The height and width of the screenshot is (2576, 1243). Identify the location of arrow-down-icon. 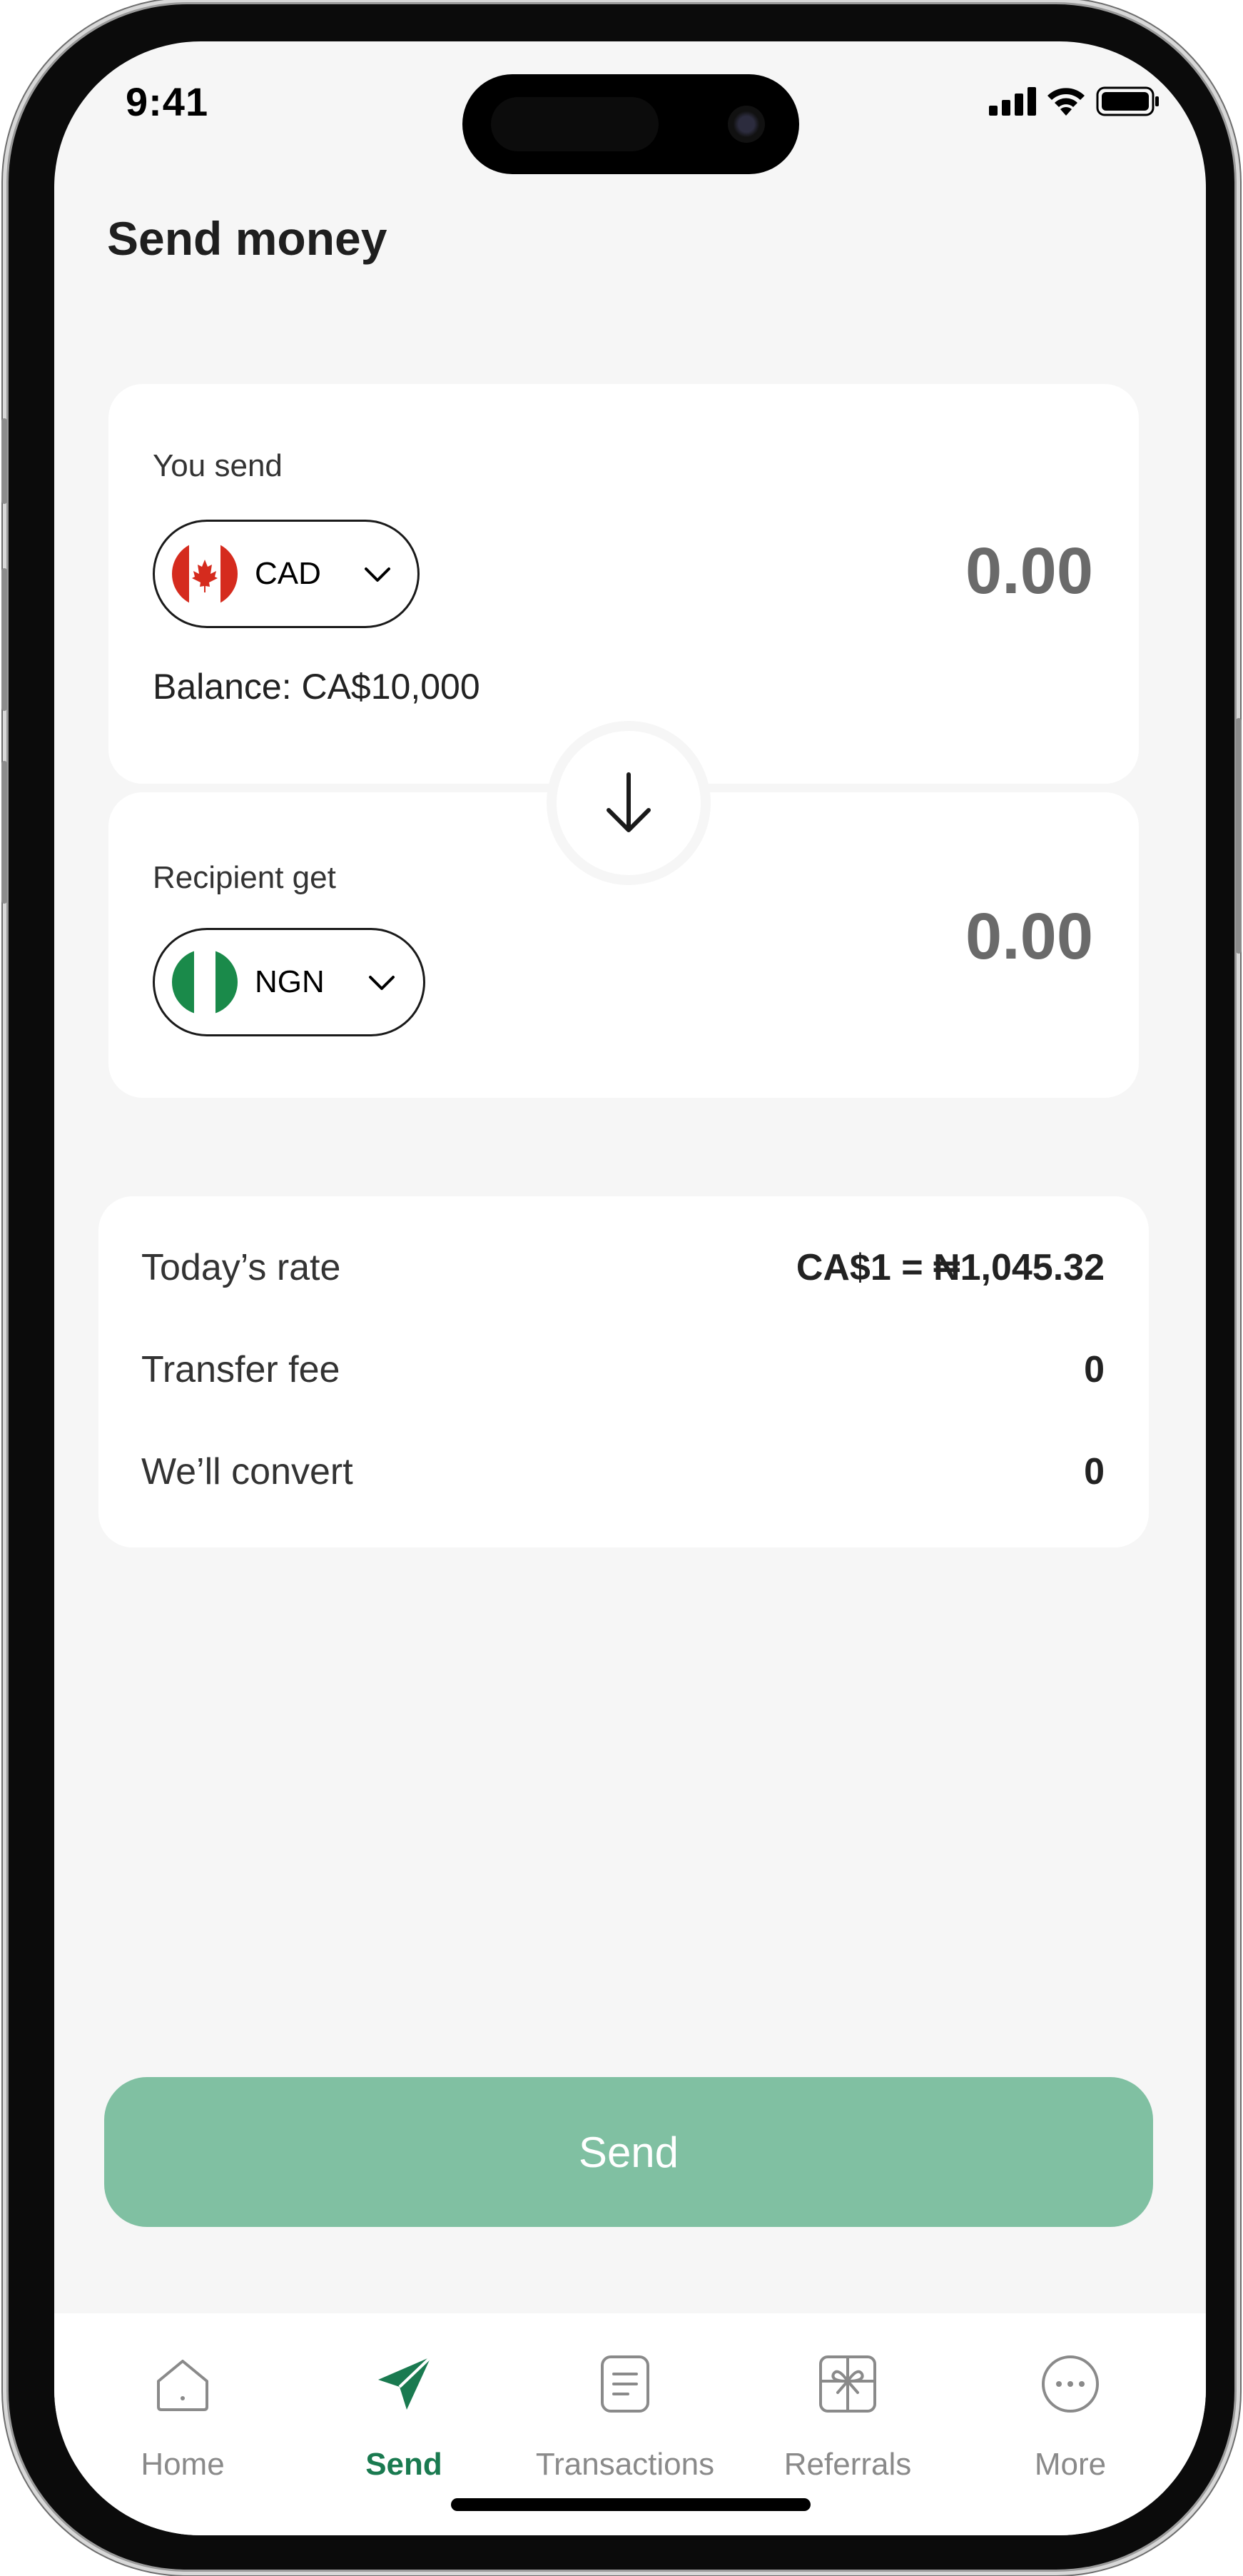
(629, 802).